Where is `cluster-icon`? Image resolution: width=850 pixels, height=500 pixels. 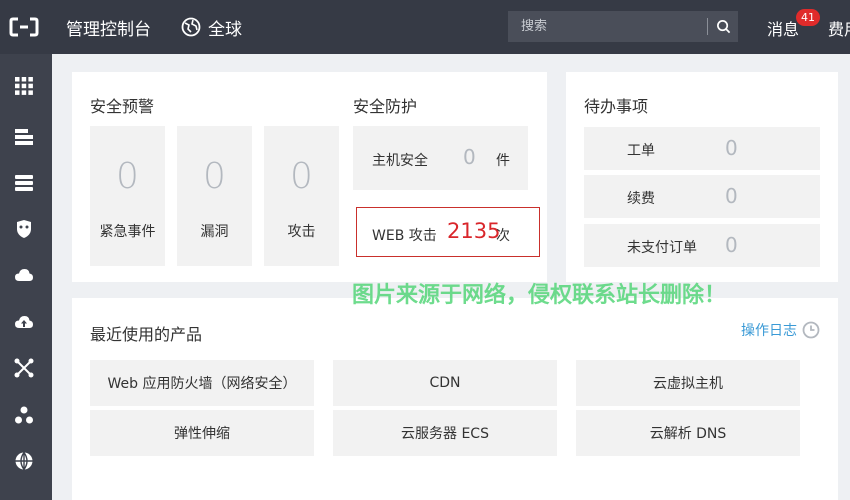 cluster-icon is located at coordinates (24, 415).